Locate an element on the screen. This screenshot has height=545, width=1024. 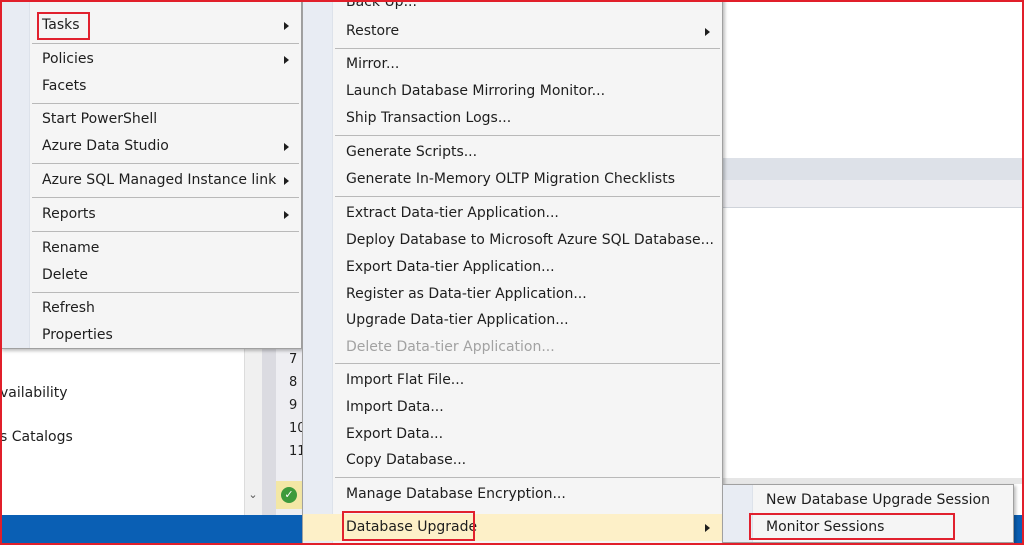
menu-item-label: New Database Upgrade Session is located at coordinates (878, 500).